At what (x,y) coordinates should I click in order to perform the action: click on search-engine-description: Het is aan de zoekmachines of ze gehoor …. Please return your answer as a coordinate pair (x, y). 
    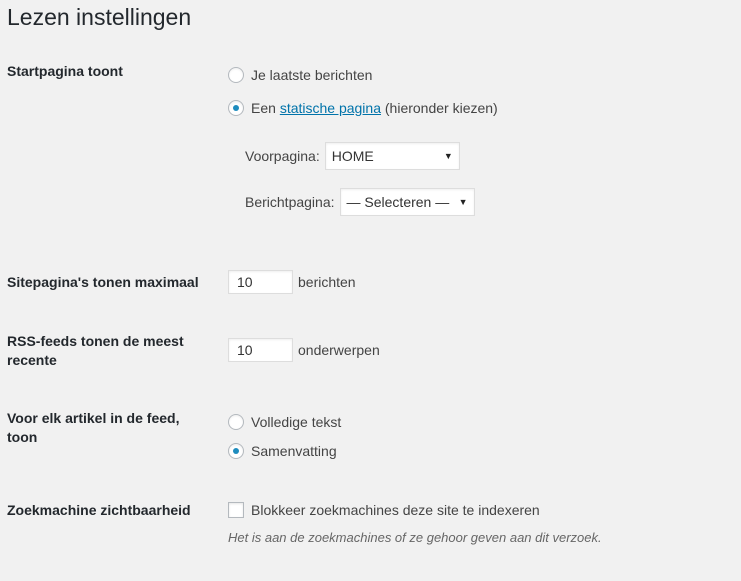
    Looking at the image, I should click on (415, 537).